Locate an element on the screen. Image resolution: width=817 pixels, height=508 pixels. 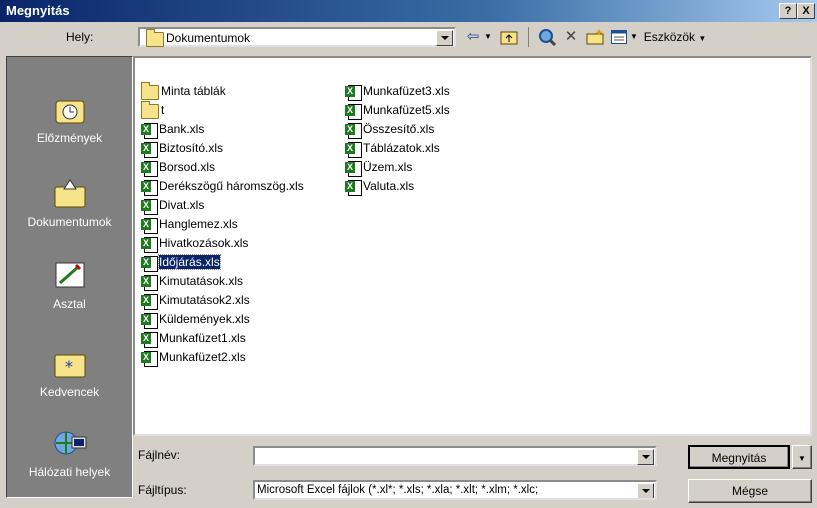
place-documents: Dokumentumok is located at coordinates (69, 203).